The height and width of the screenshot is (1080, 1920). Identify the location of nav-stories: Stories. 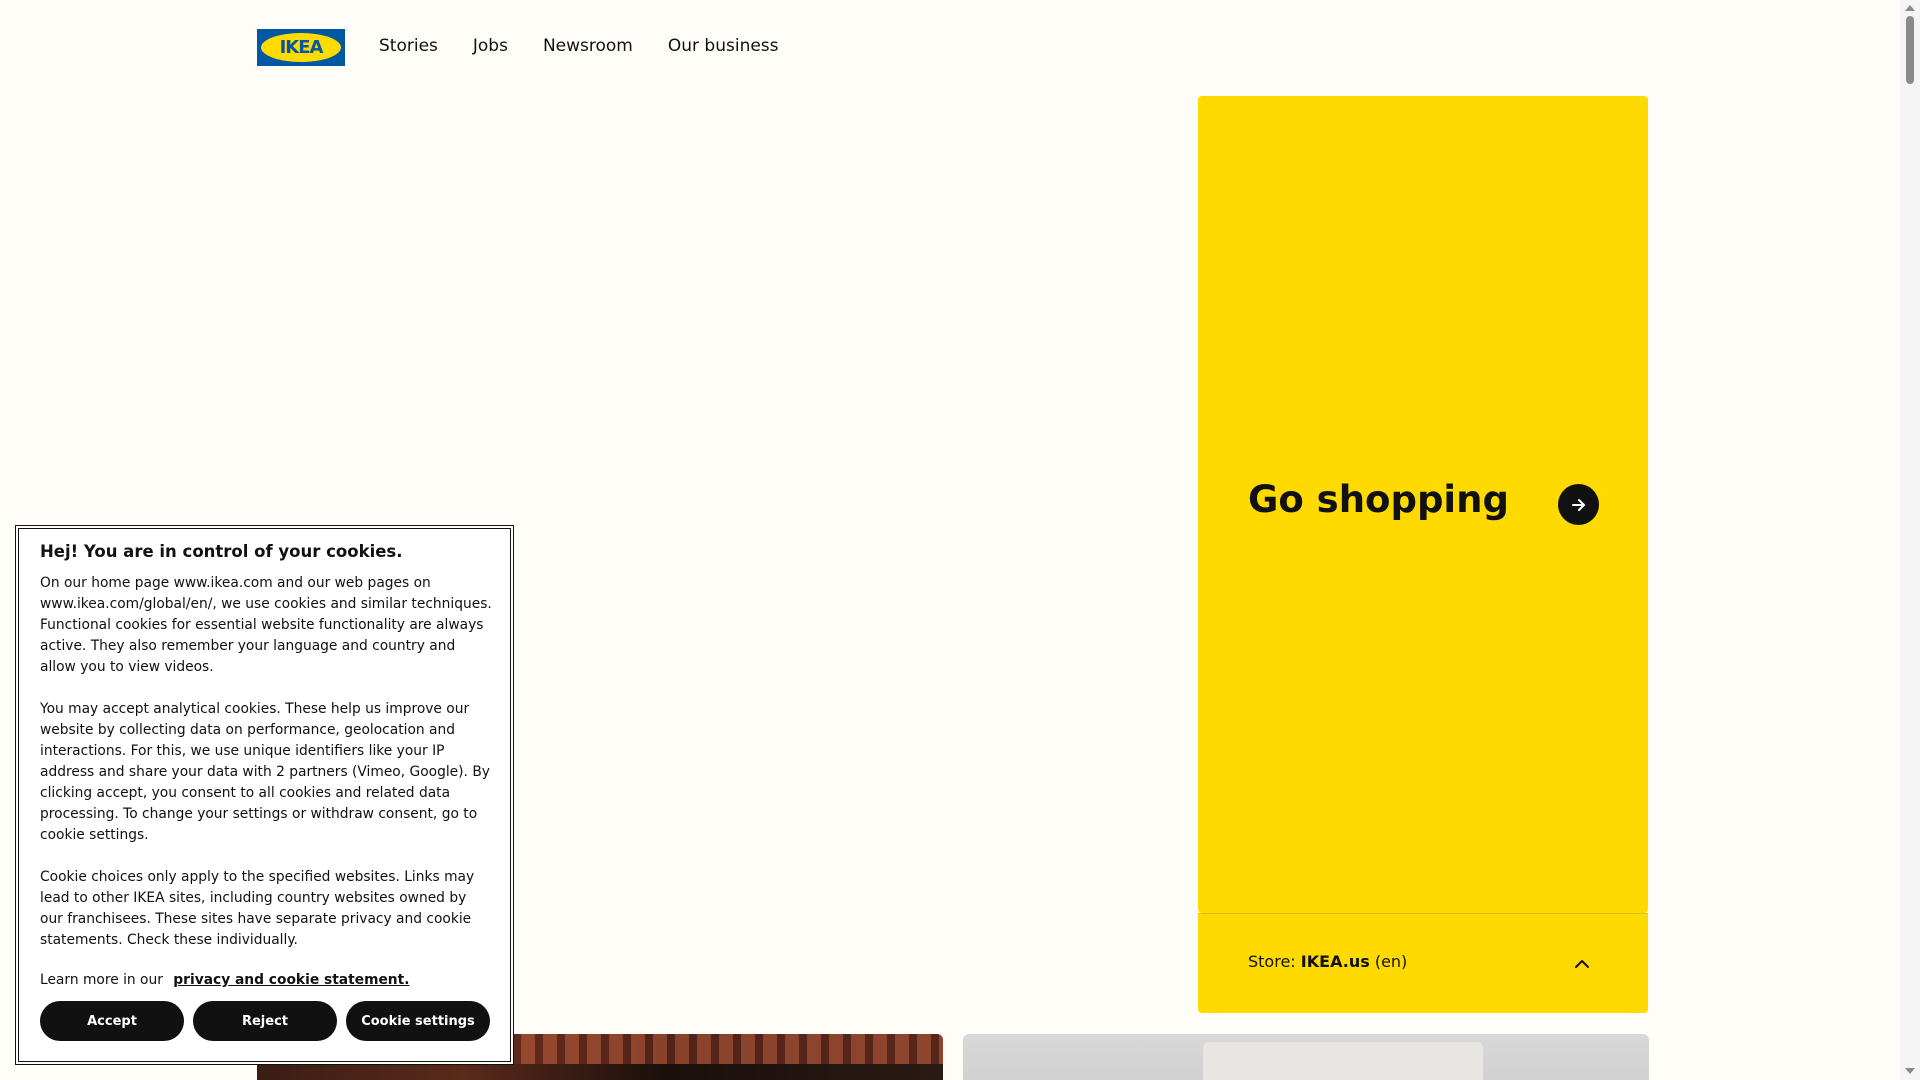
(408, 46).